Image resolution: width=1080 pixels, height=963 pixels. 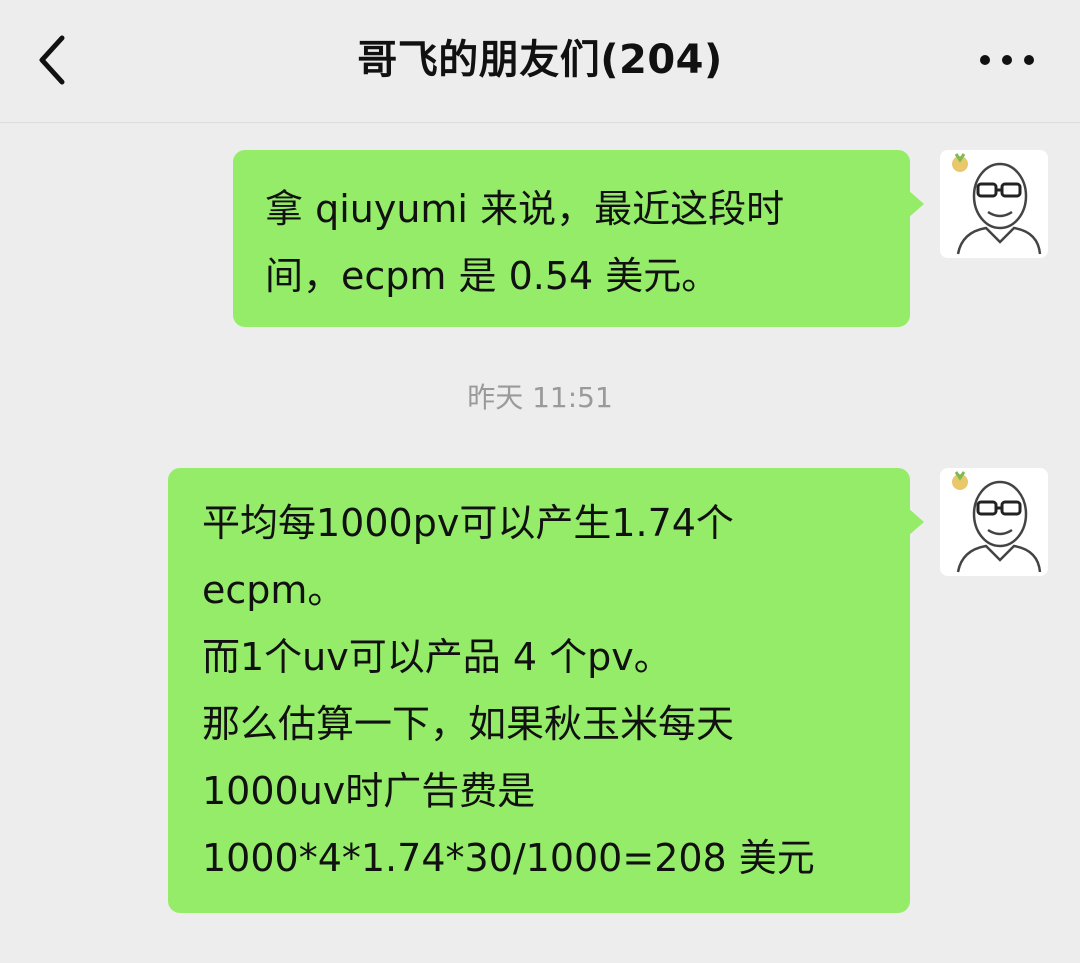 What do you see at coordinates (274, 590) in the screenshot?
I see `message-line: ecpm。` at bounding box center [274, 590].